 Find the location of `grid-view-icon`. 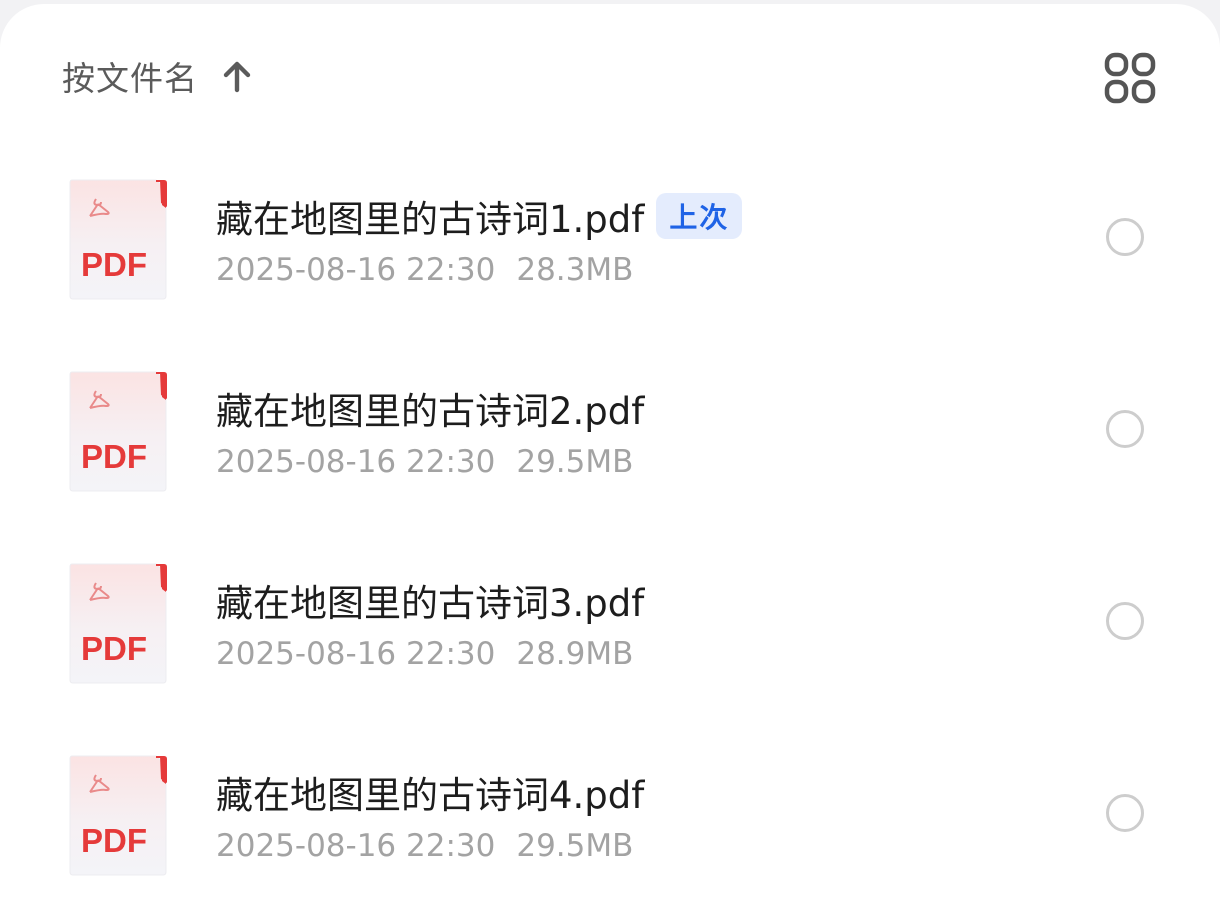

grid-view-icon is located at coordinates (1130, 78).